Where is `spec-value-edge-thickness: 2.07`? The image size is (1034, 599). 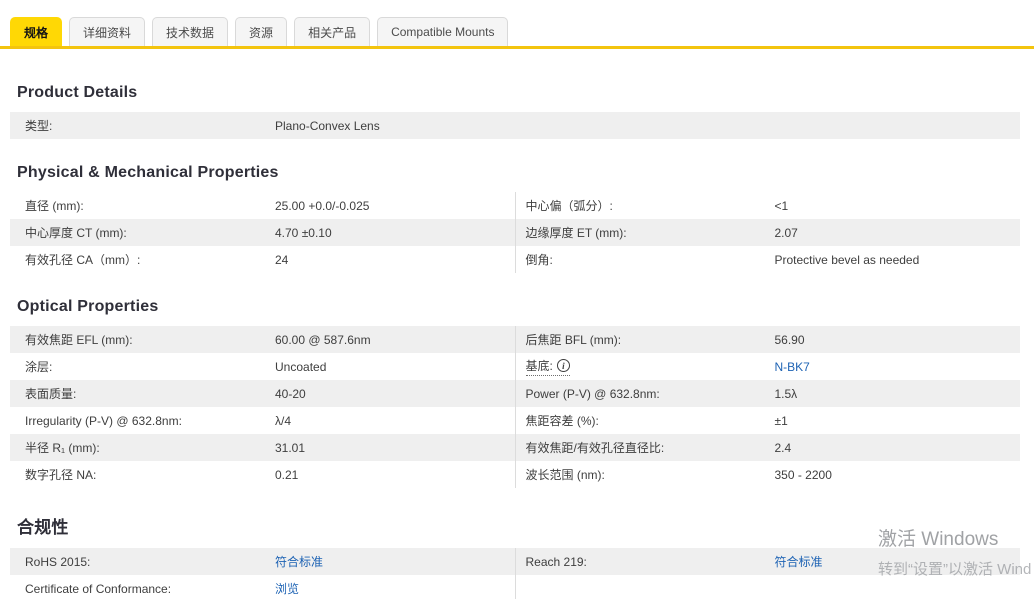 spec-value-edge-thickness: 2.07 is located at coordinates (786, 232).